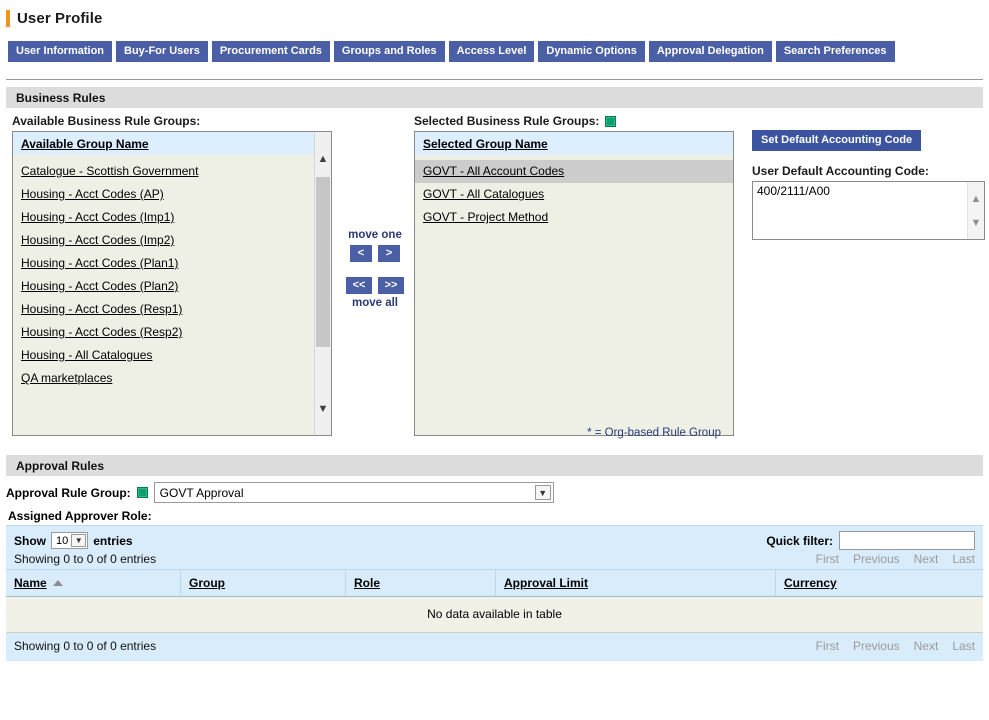 The image size is (989, 720). I want to click on page-title: User Profile, so click(60, 18).